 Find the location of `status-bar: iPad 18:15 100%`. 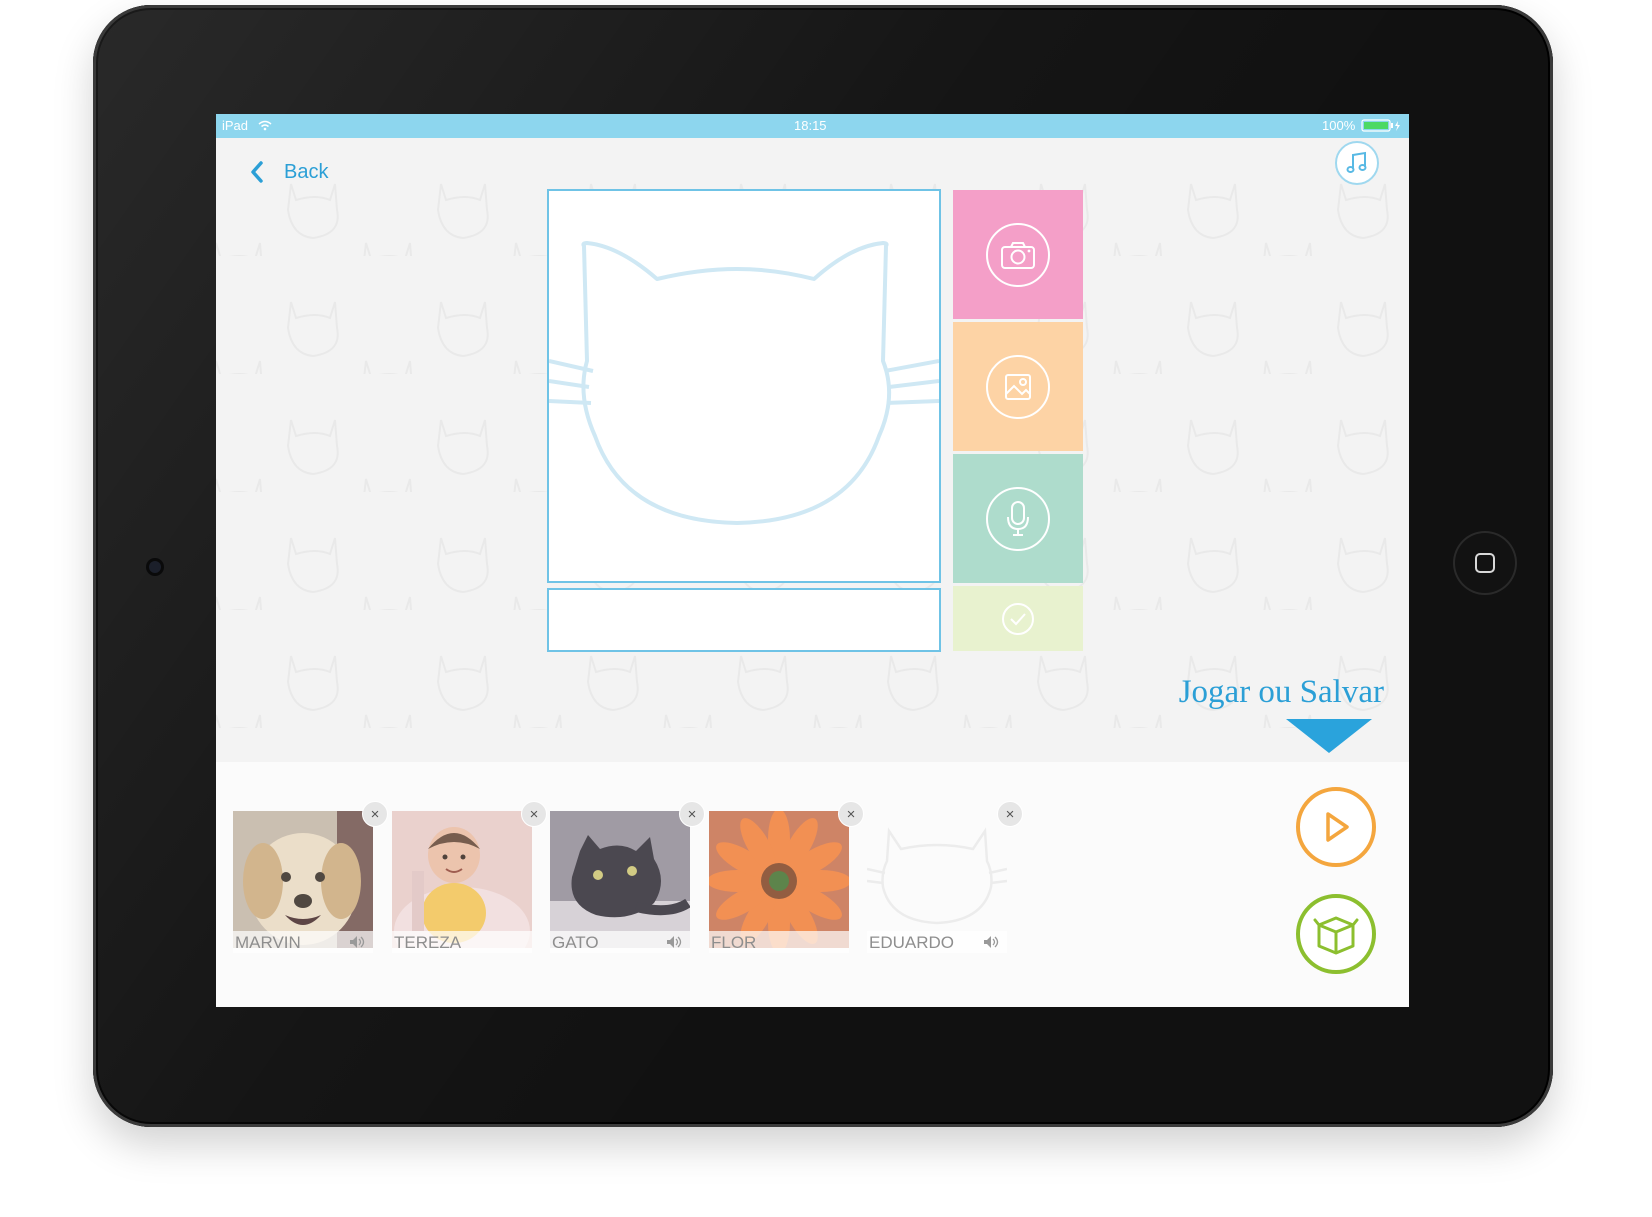

status-bar: iPad 18:15 100% is located at coordinates (812, 126).